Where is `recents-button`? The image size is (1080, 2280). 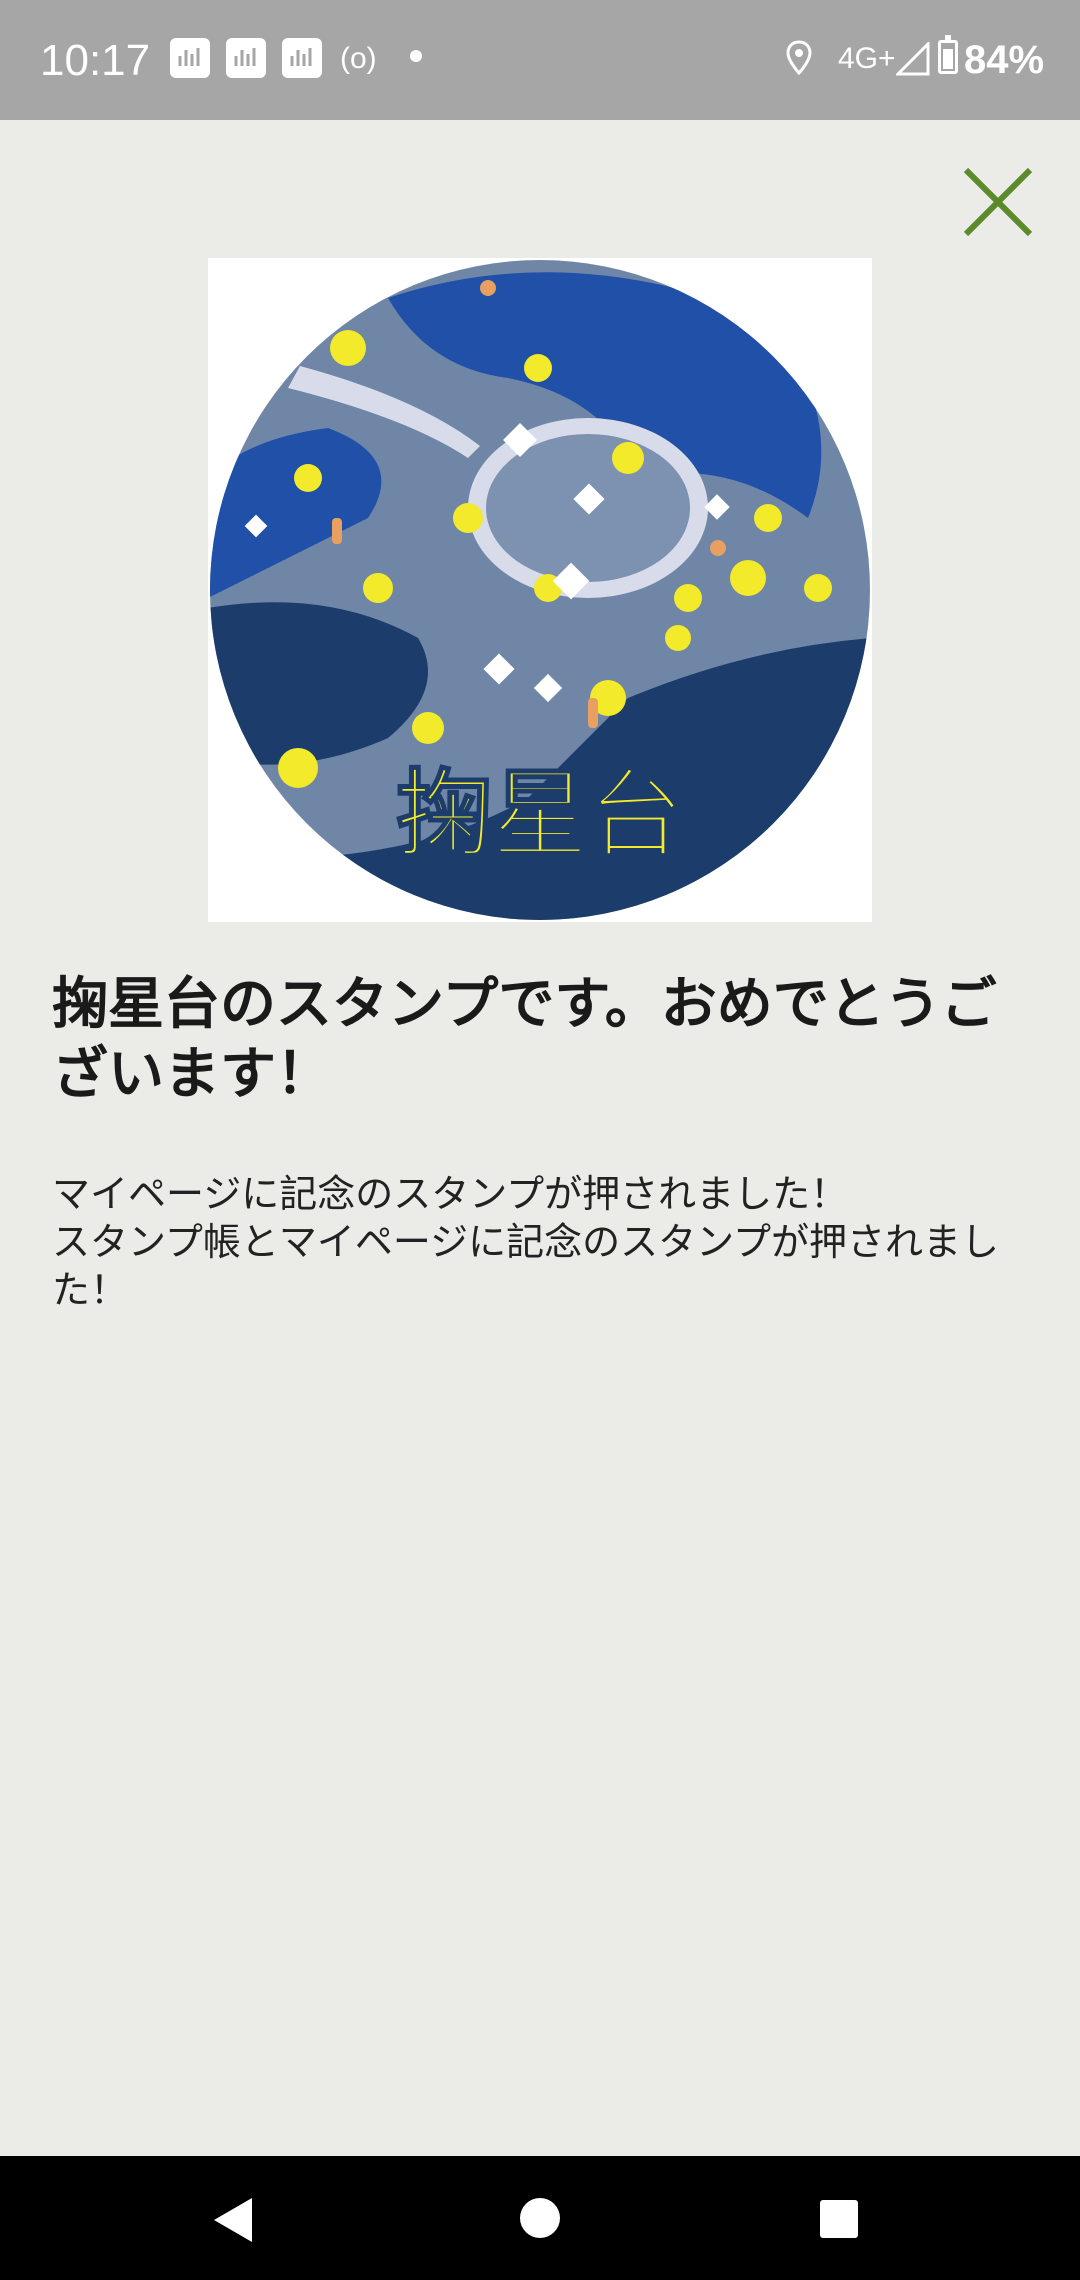
recents-button is located at coordinates (839, 2219).